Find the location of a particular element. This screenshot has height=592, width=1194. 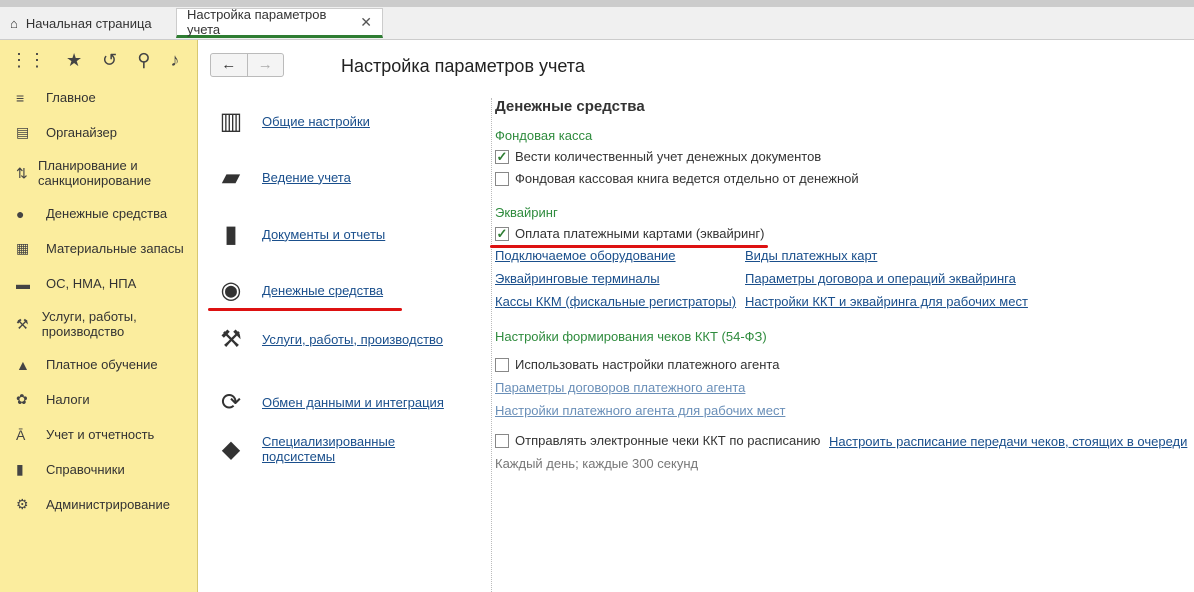

menu-item: ◉ Денежные средства is located at coordinates (296, 290).